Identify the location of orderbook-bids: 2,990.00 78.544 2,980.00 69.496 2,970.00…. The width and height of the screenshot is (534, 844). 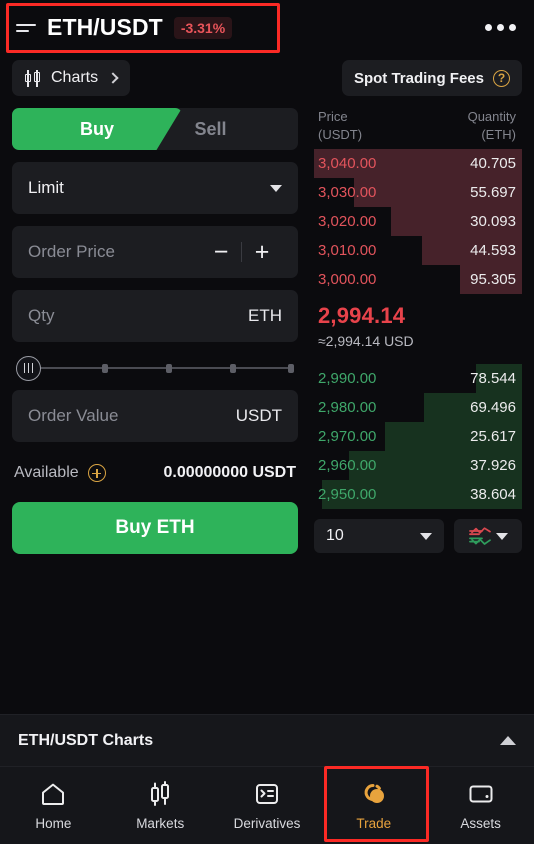
(418, 437).